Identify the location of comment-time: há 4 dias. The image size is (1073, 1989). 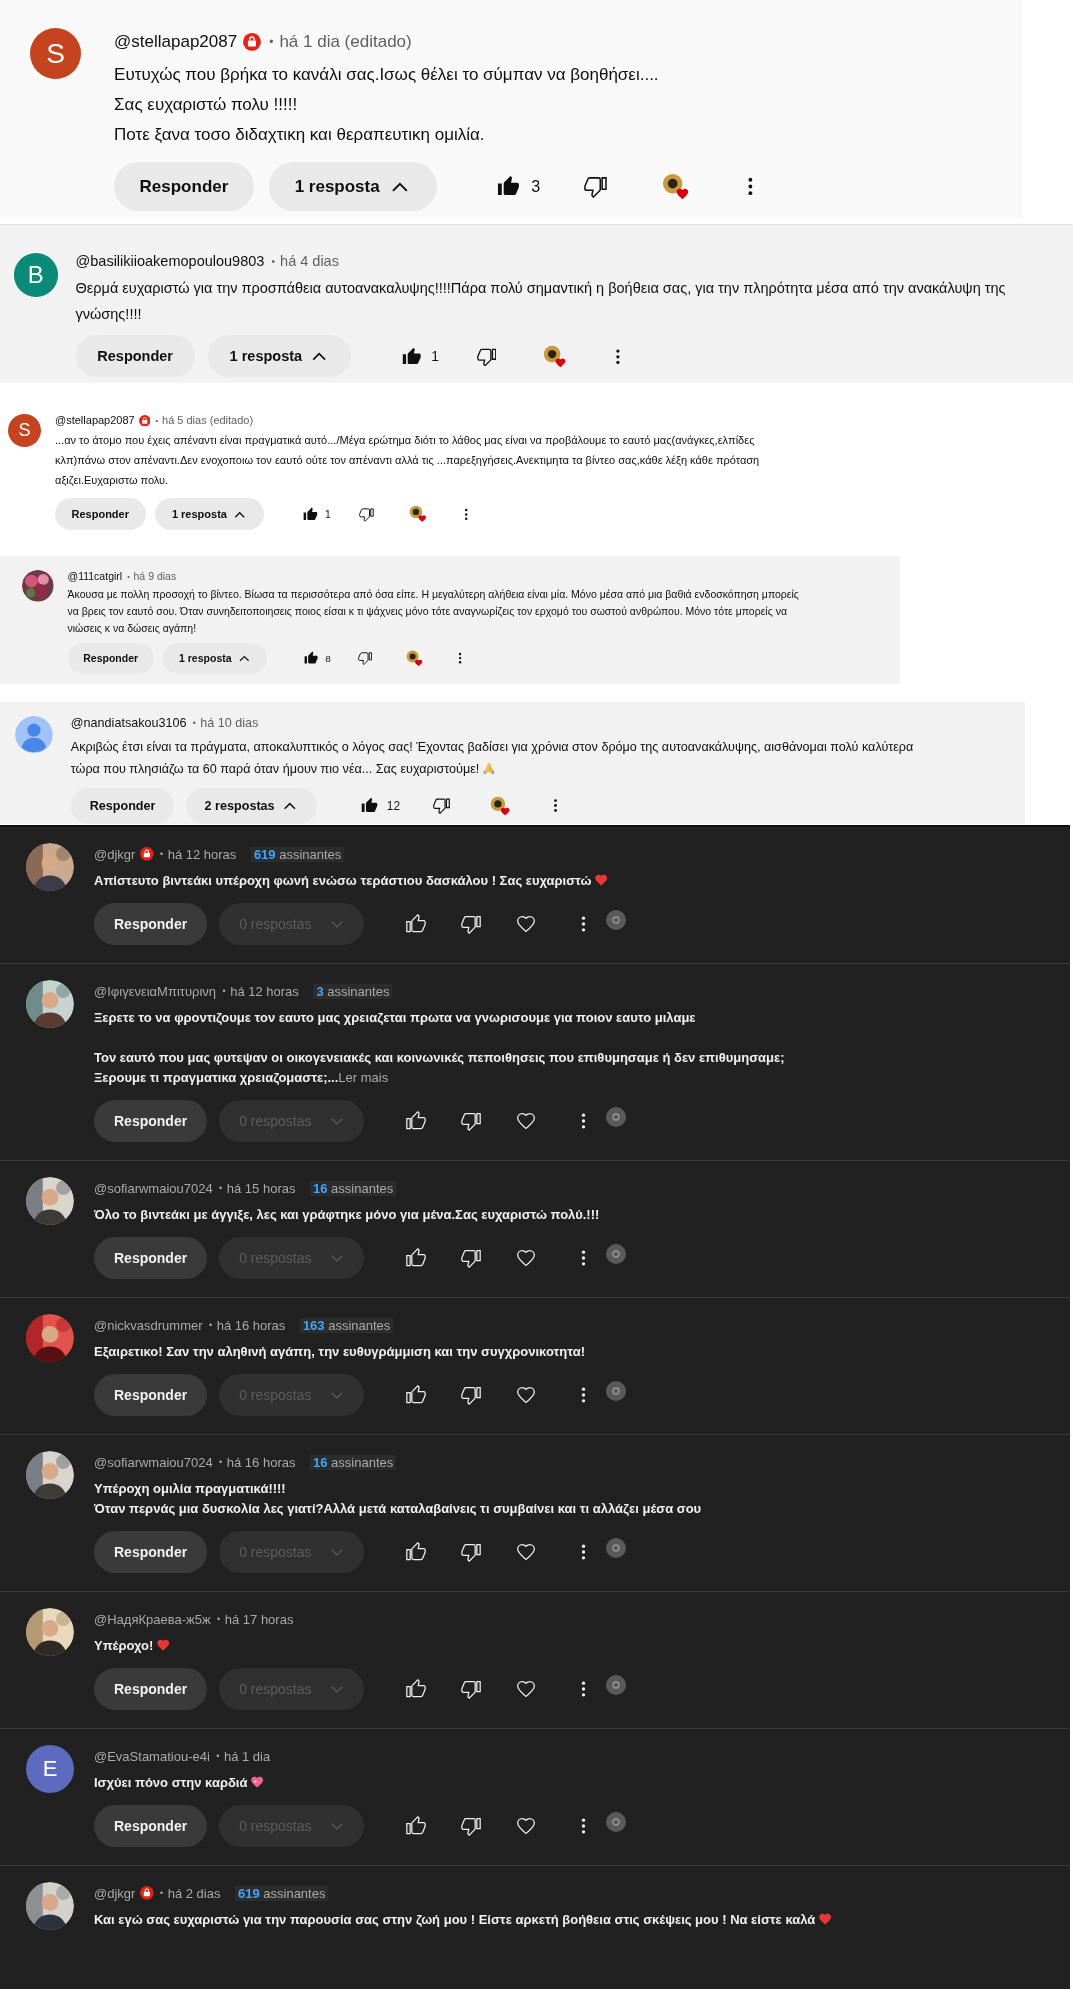
(309, 261).